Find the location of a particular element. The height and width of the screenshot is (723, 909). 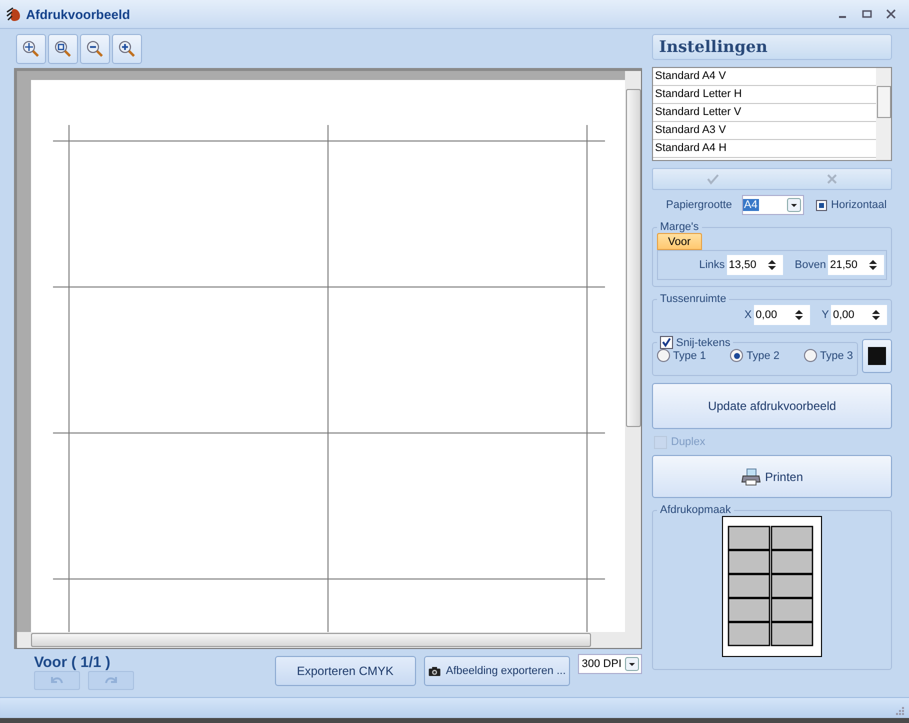

field-label: Y is located at coordinates (825, 315).